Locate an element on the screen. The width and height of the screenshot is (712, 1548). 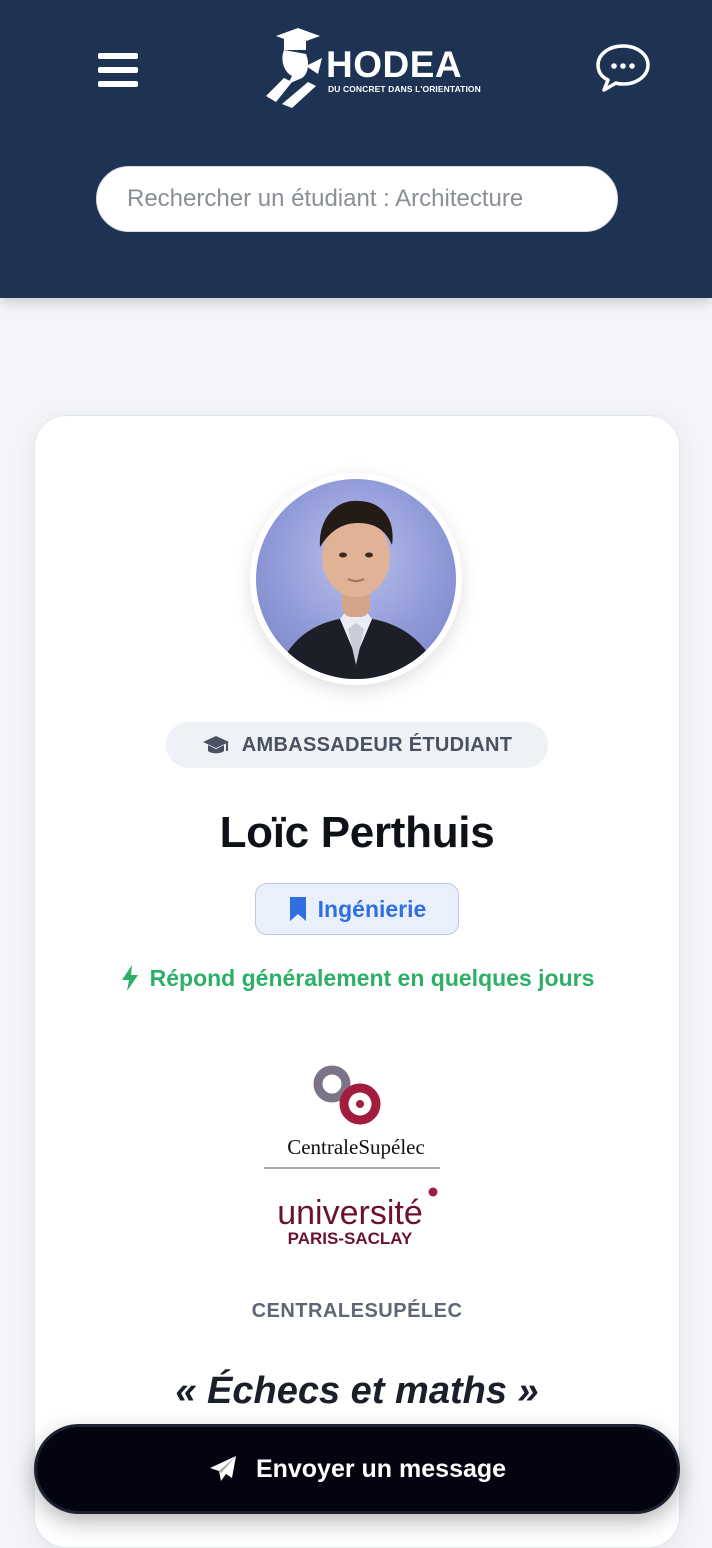
avatar is located at coordinates (356, 579).